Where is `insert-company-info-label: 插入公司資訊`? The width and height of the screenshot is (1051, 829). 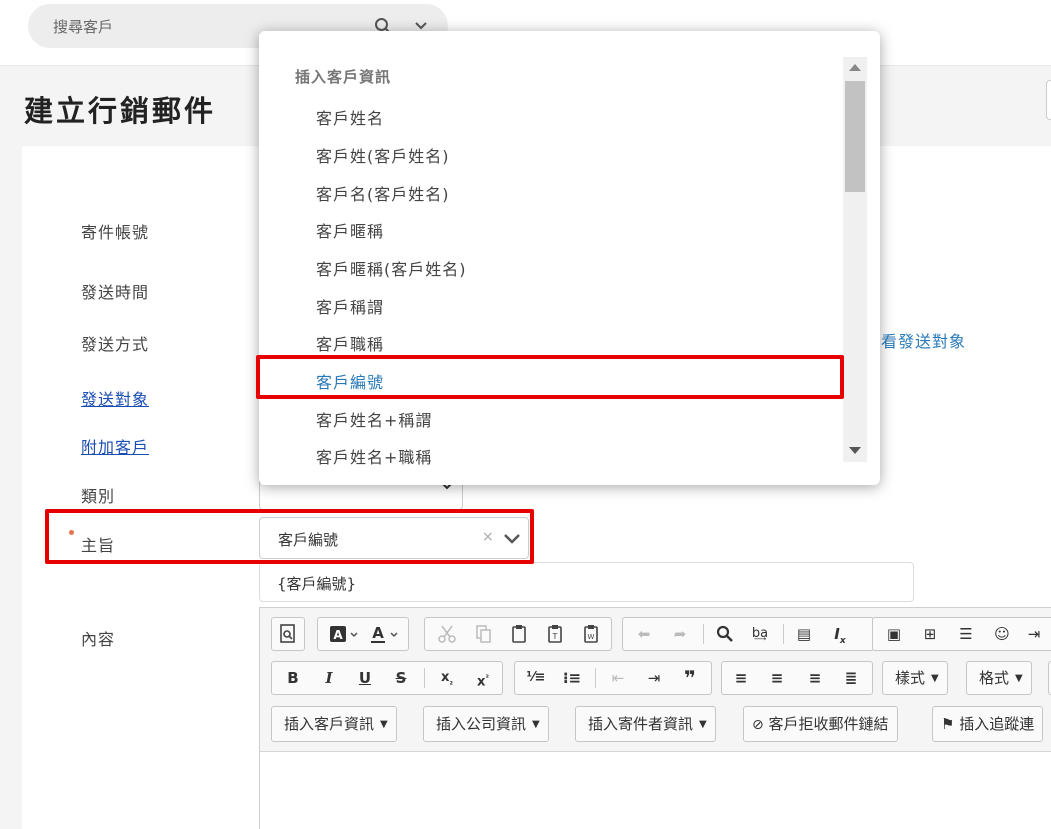
insert-company-info-label: 插入公司資訊 is located at coordinates (481, 724).